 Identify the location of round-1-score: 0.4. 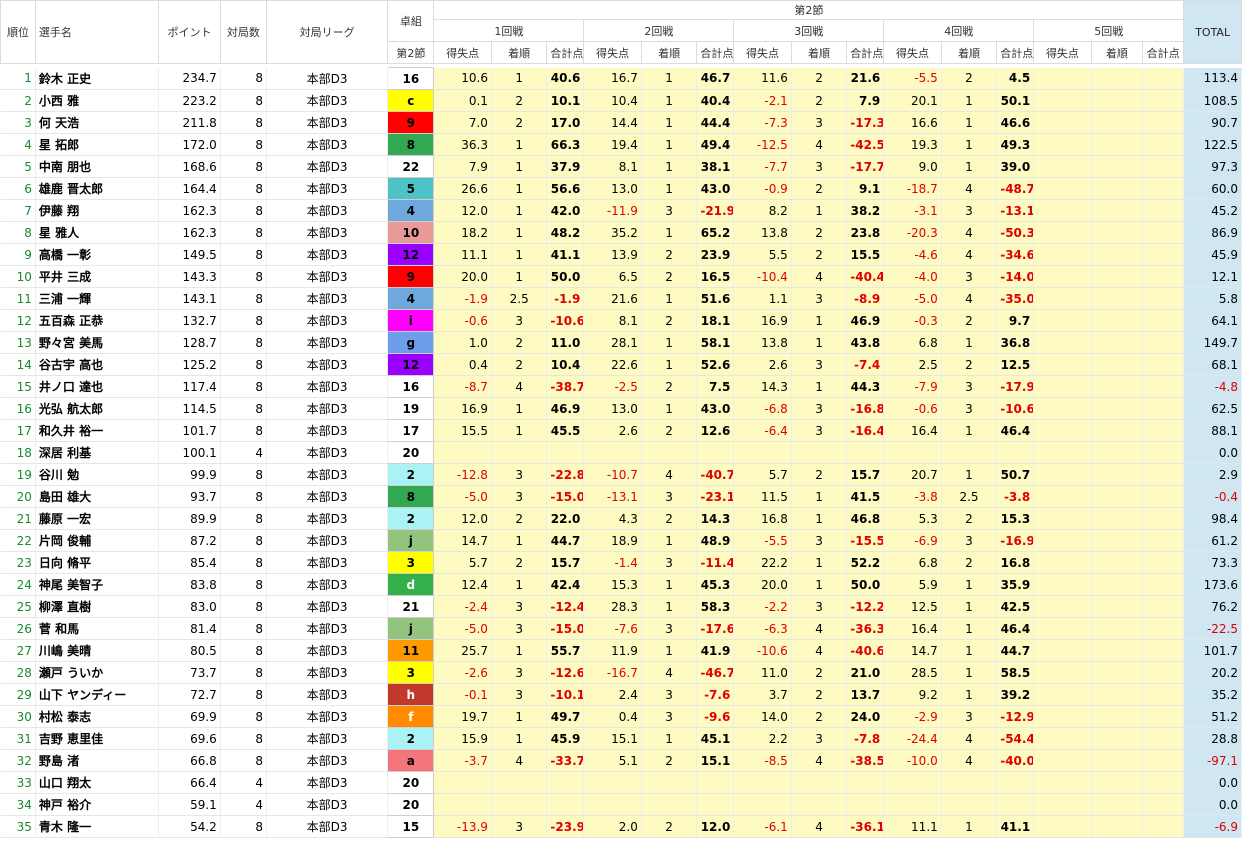
(462, 364).